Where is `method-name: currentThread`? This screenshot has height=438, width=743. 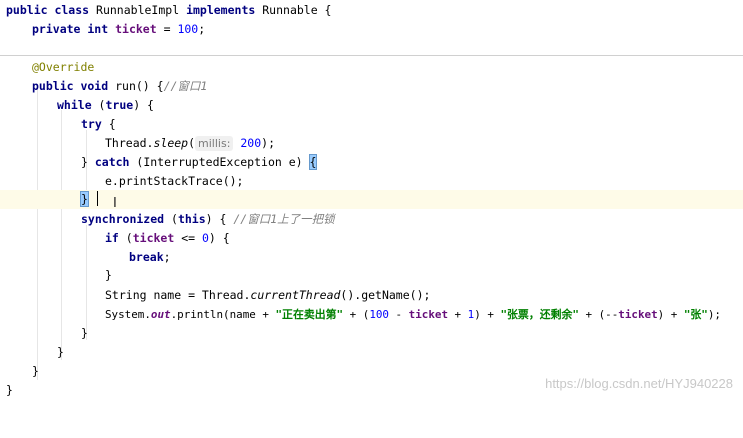
method-name: currentThread is located at coordinates (295, 295).